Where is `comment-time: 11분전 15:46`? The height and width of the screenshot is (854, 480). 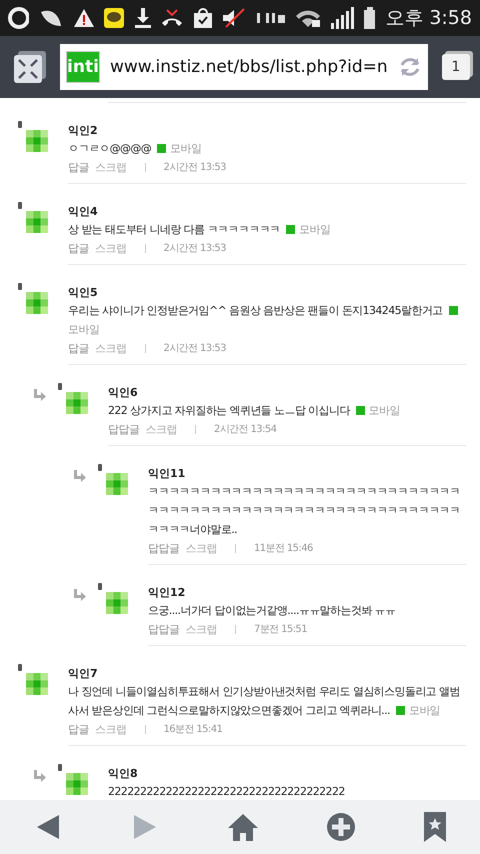
comment-time: 11분전 15:46 is located at coordinates (283, 549).